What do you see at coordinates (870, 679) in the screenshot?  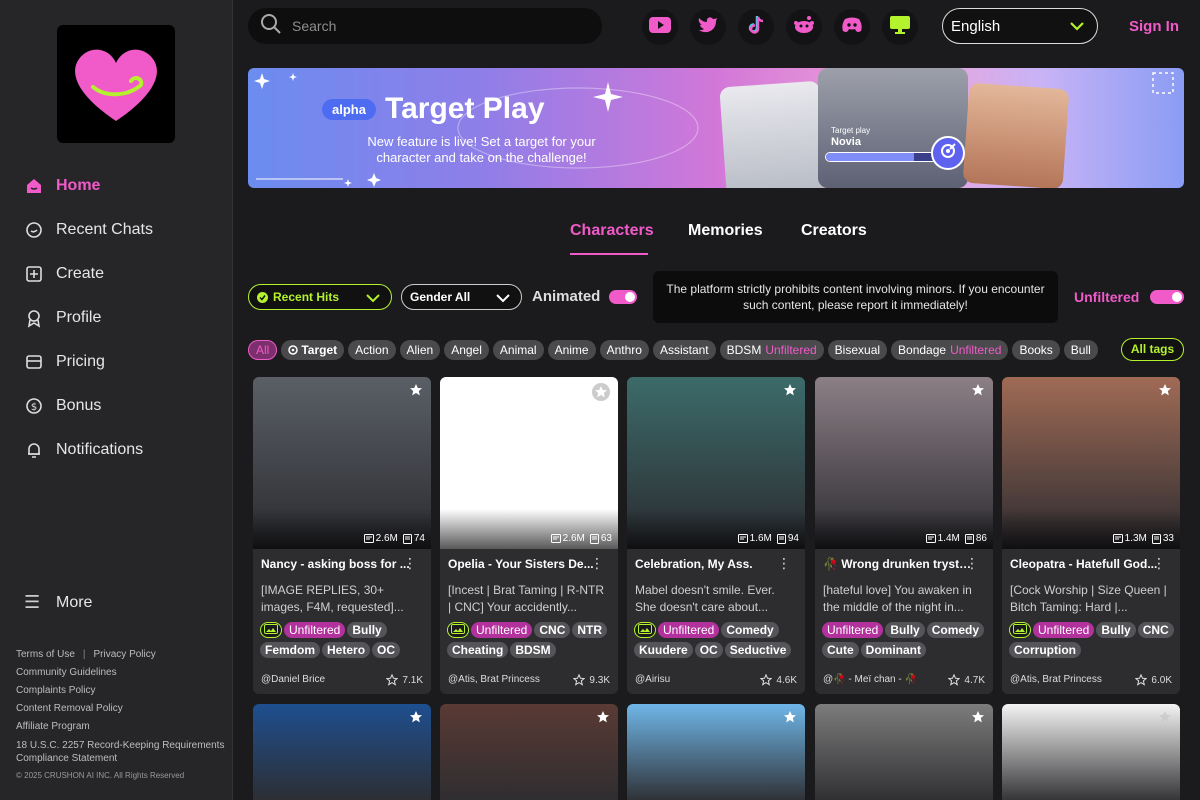 I see `creator-name: @🥀 - Meï chan - 🥀` at bounding box center [870, 679].